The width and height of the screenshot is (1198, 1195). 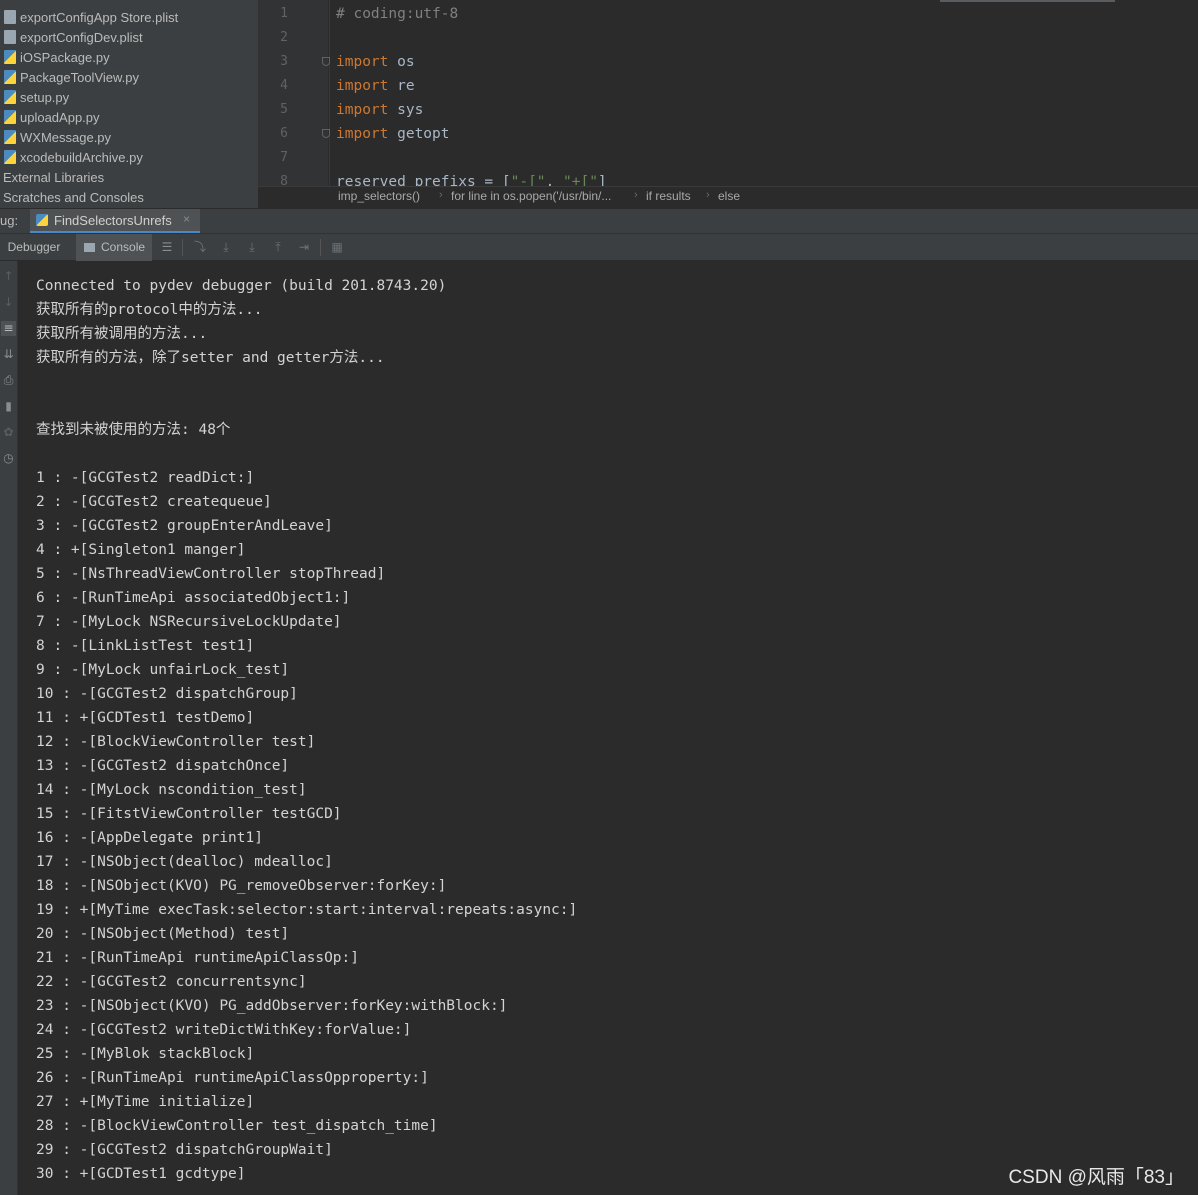 I want to click on python-icon, so click(x=42, y=220).